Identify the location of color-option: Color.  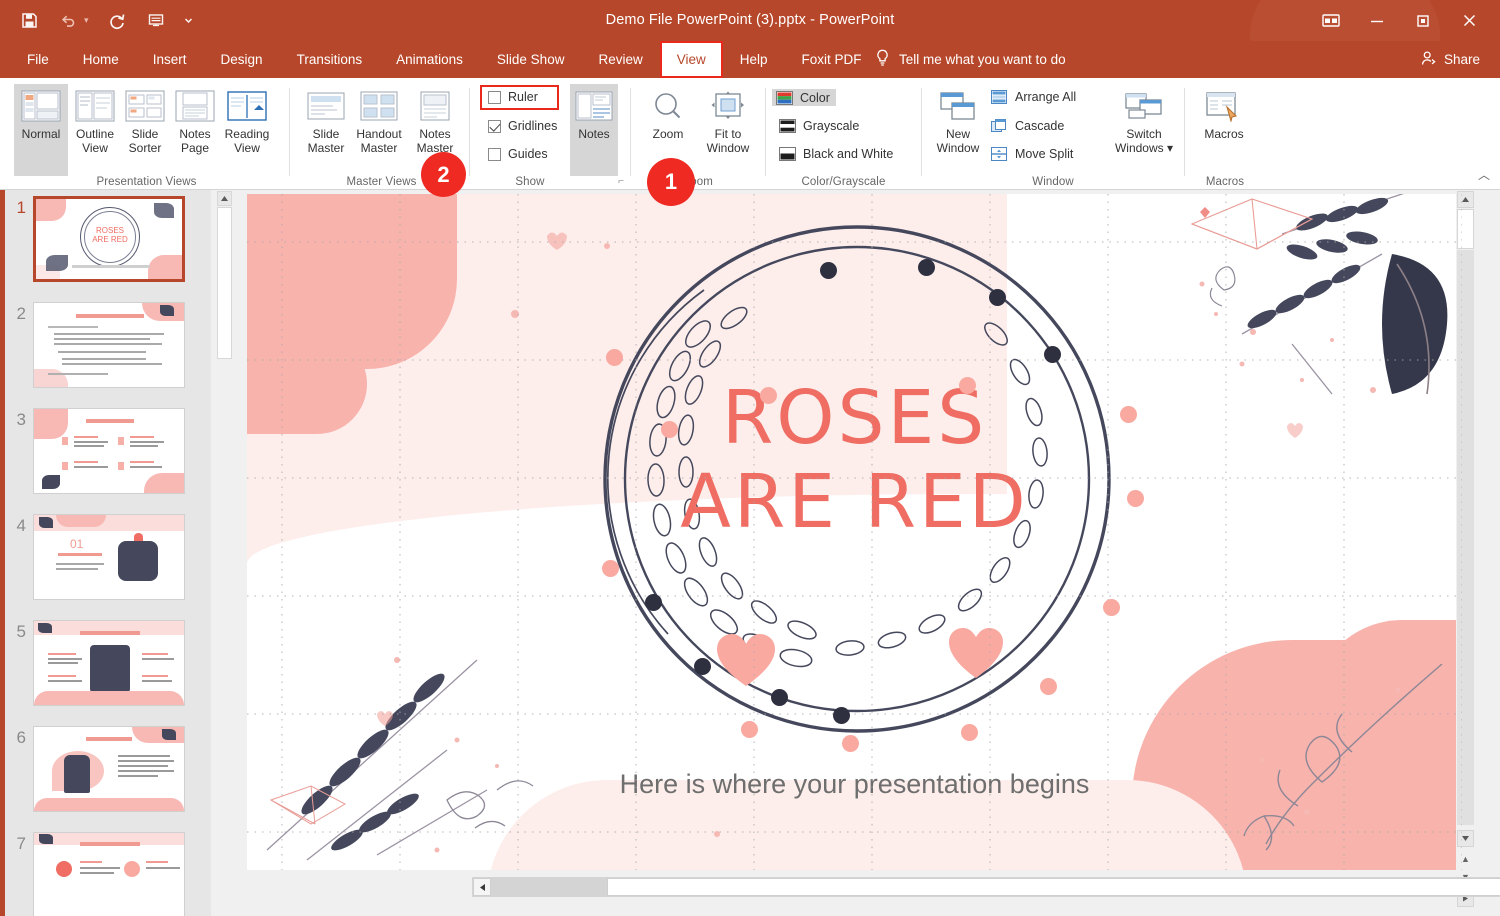
(804, 97).